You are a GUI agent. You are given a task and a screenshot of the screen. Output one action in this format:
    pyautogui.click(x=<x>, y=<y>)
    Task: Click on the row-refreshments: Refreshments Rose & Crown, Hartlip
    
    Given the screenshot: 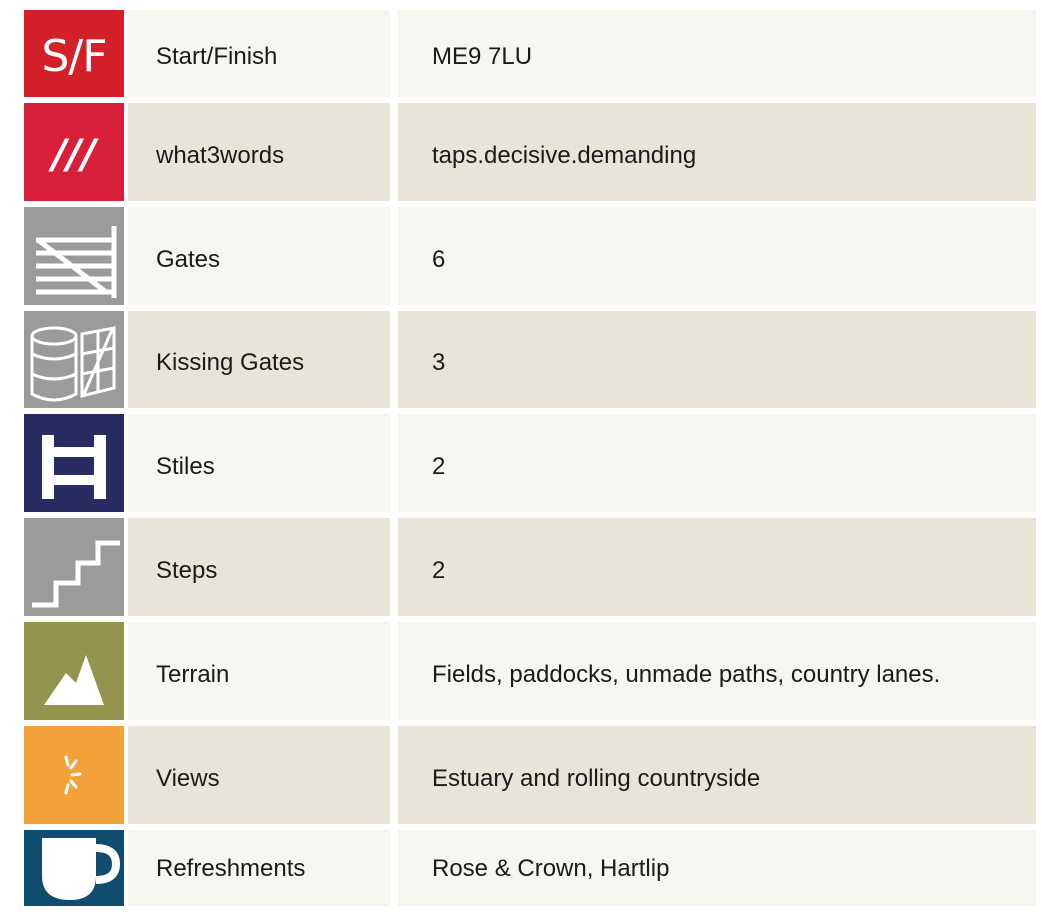 What is the action you would take?
    pyautogui.click(x=530, y=868)
    